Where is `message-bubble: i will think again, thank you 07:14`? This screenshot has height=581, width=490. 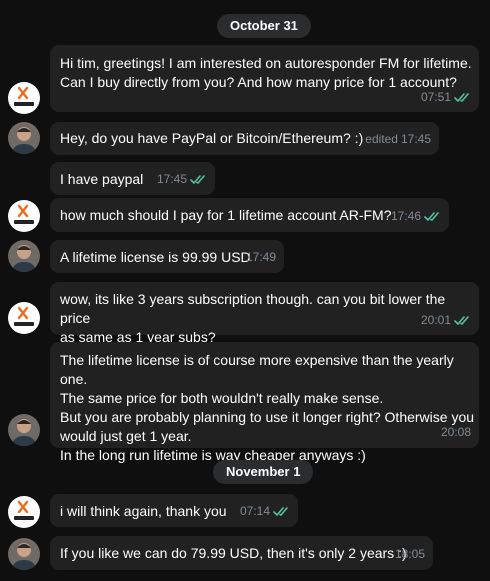
message-bubble: i will think again, thank you 07:14 is located at coordinates (174, 510).